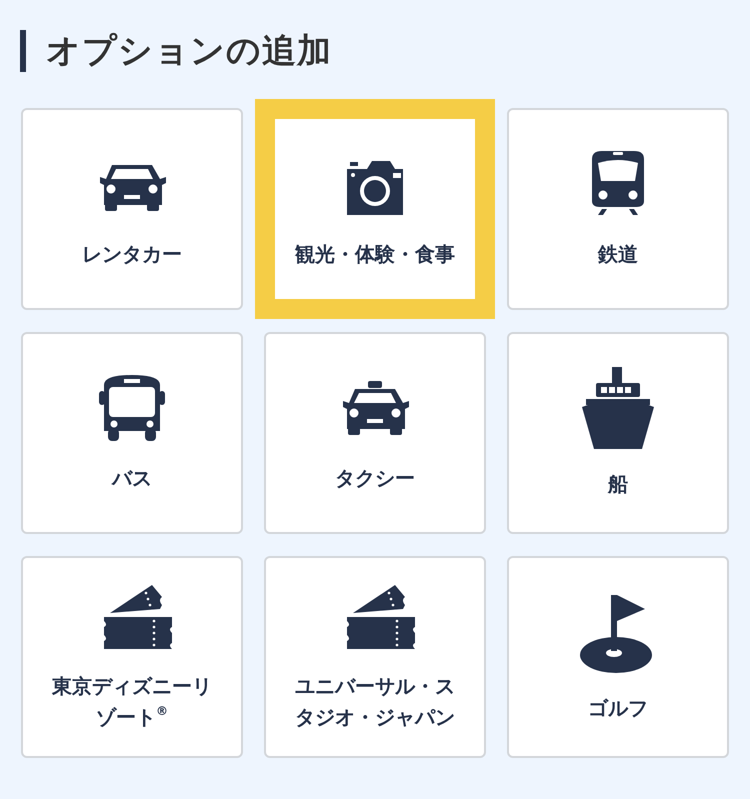 This screenshot has width=750, height=799. What do you see at coordinates (618, 433) in the screenshot?
I see `option-card: 船` at bounding box center [618, 433].